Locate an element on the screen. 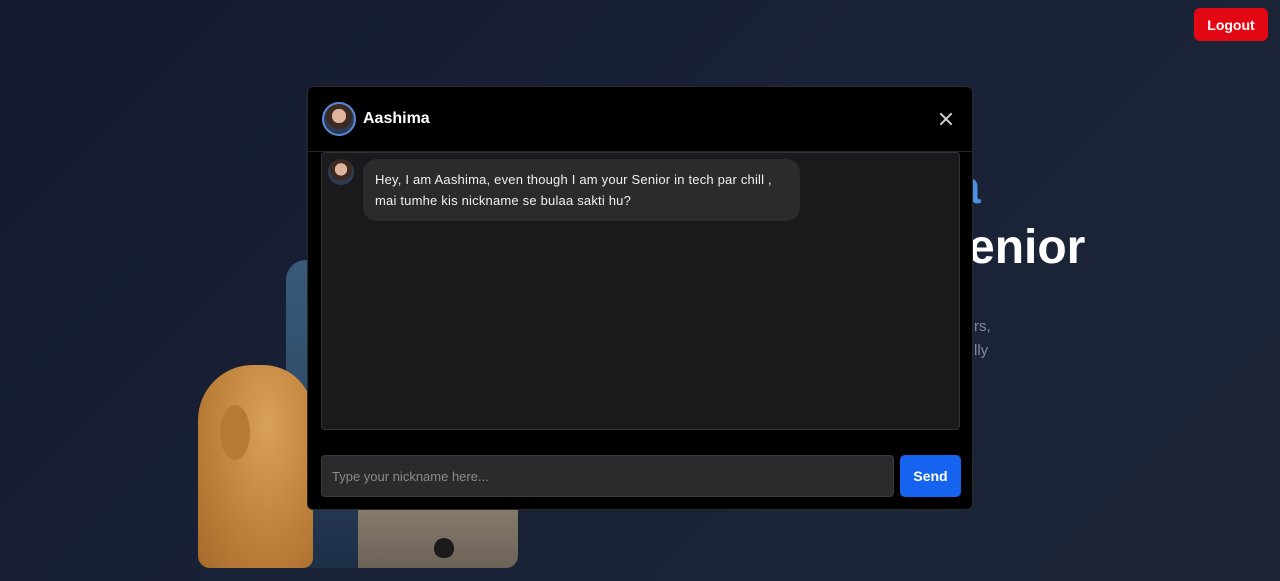 This screenshot has width=1280, height=581. logout-button: Logout is located at coordinates (1231, 24).